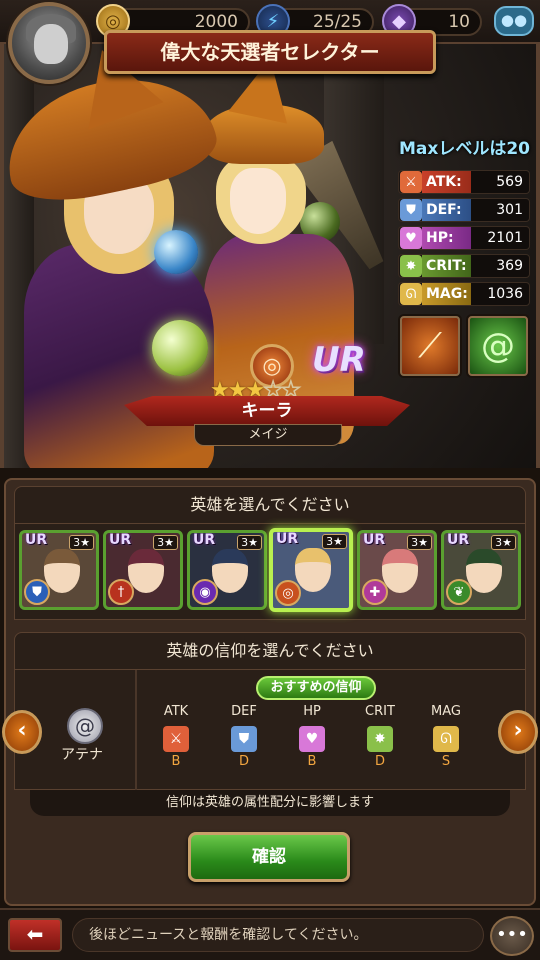 The height and width of the screenshot is (960, 540). I want to click on shield-class-icon: ⛊, so click(37, 592).